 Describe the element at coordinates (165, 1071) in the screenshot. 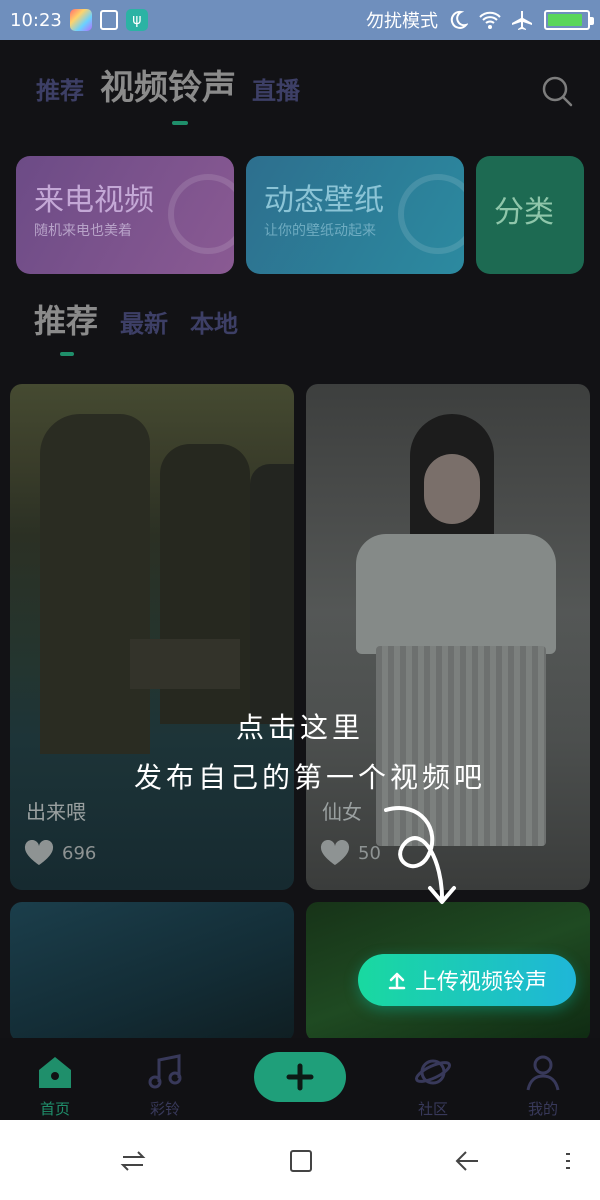

I see `music-note-icon` at that location.